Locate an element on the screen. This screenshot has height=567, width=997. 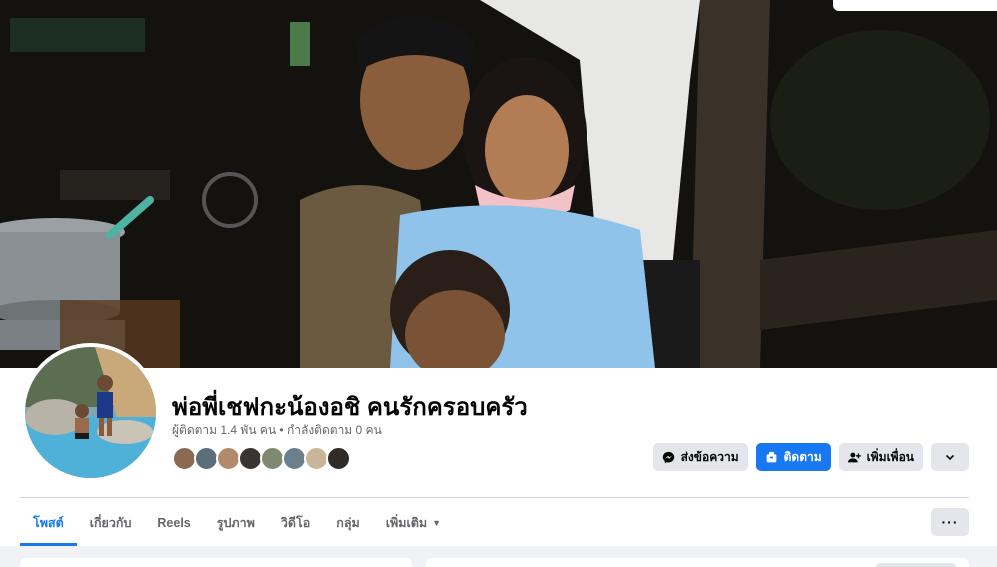
tab-photos: รูปภาพ is located at coordinates (236, 523).